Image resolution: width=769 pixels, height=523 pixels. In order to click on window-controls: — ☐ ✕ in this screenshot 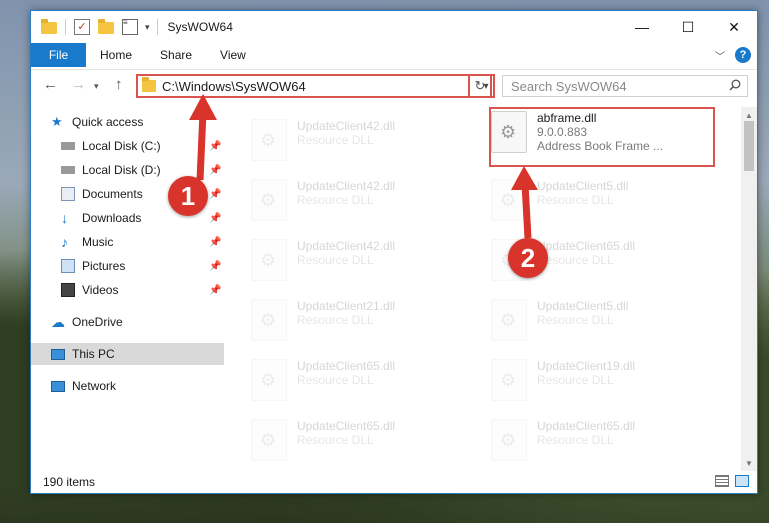, I will do `click(688, 27)`.